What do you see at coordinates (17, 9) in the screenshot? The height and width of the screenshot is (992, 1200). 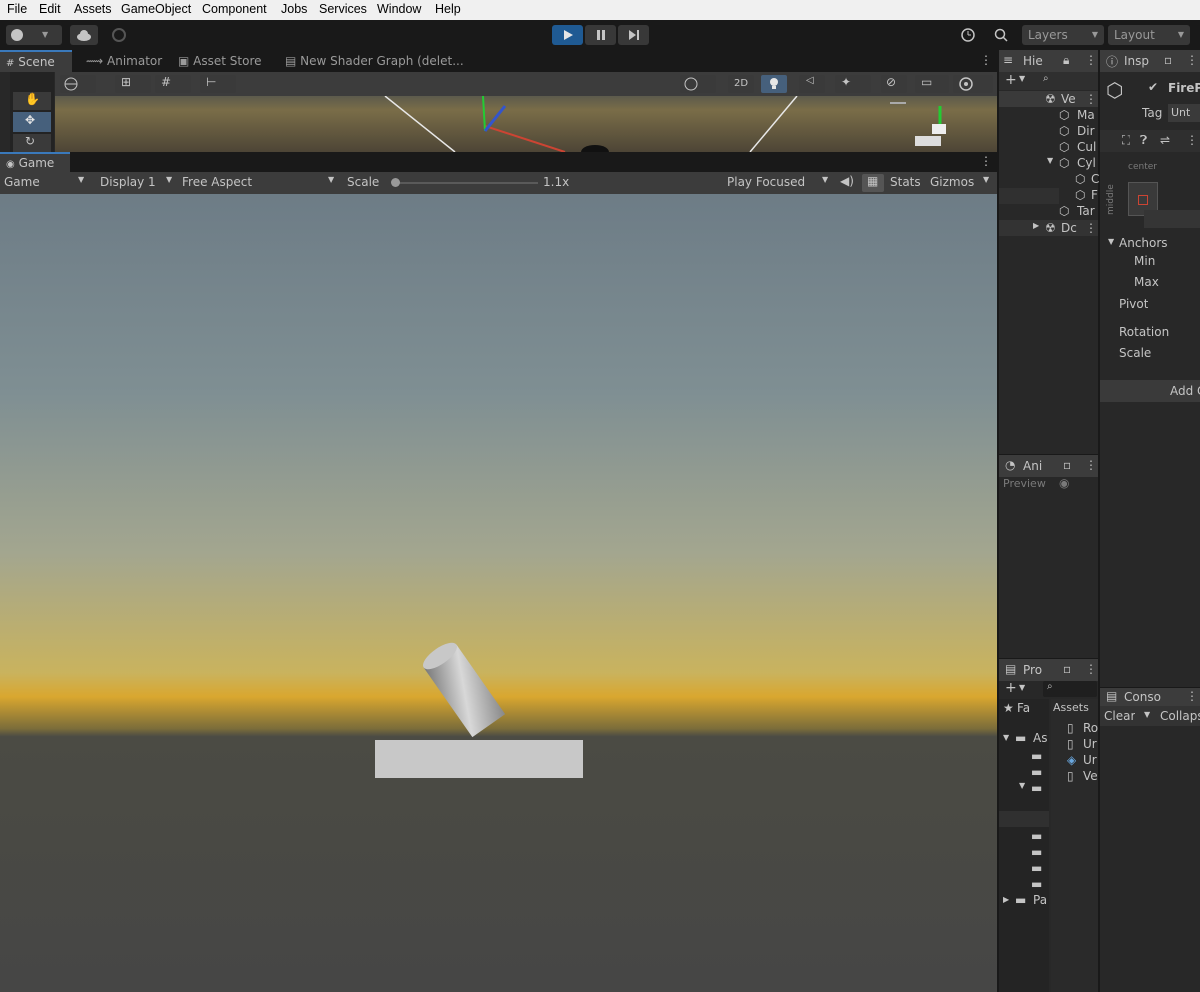 I see `menu-file: File` at bounding box center [17, 9].